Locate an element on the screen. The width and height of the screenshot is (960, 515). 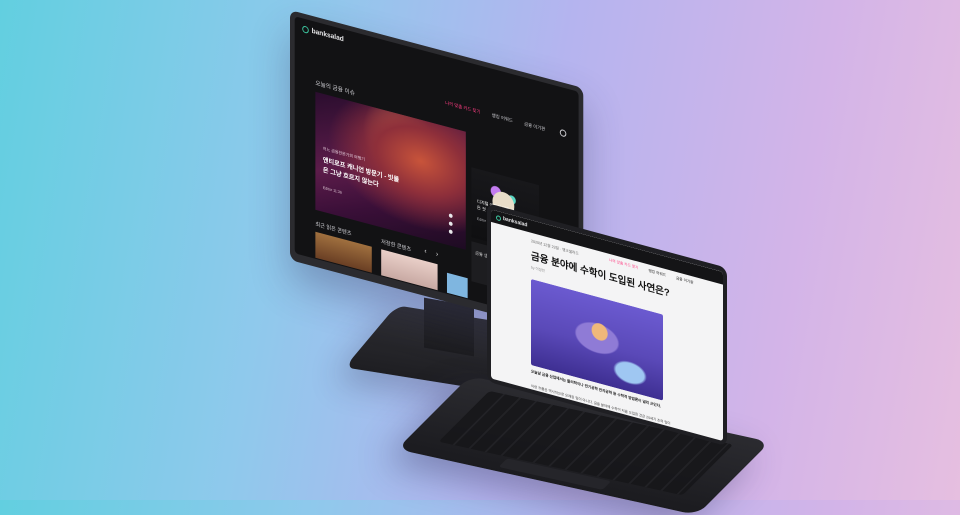
top-nav: 나의 맞춤 카드 찾기 뱅킹 어워드 금융 이기판 is located at coordinates (495, 116).